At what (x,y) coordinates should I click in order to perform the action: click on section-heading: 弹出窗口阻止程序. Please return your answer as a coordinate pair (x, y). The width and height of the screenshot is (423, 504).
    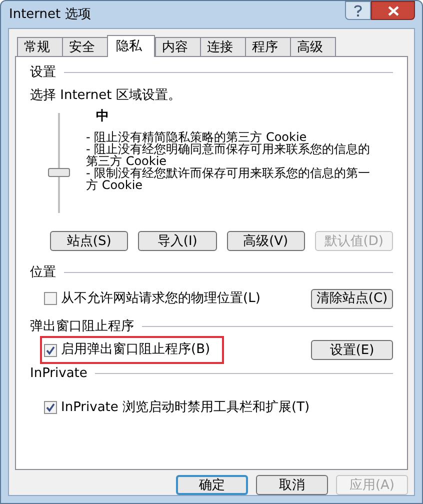
    Looking at the image, I should click on (82, 327).